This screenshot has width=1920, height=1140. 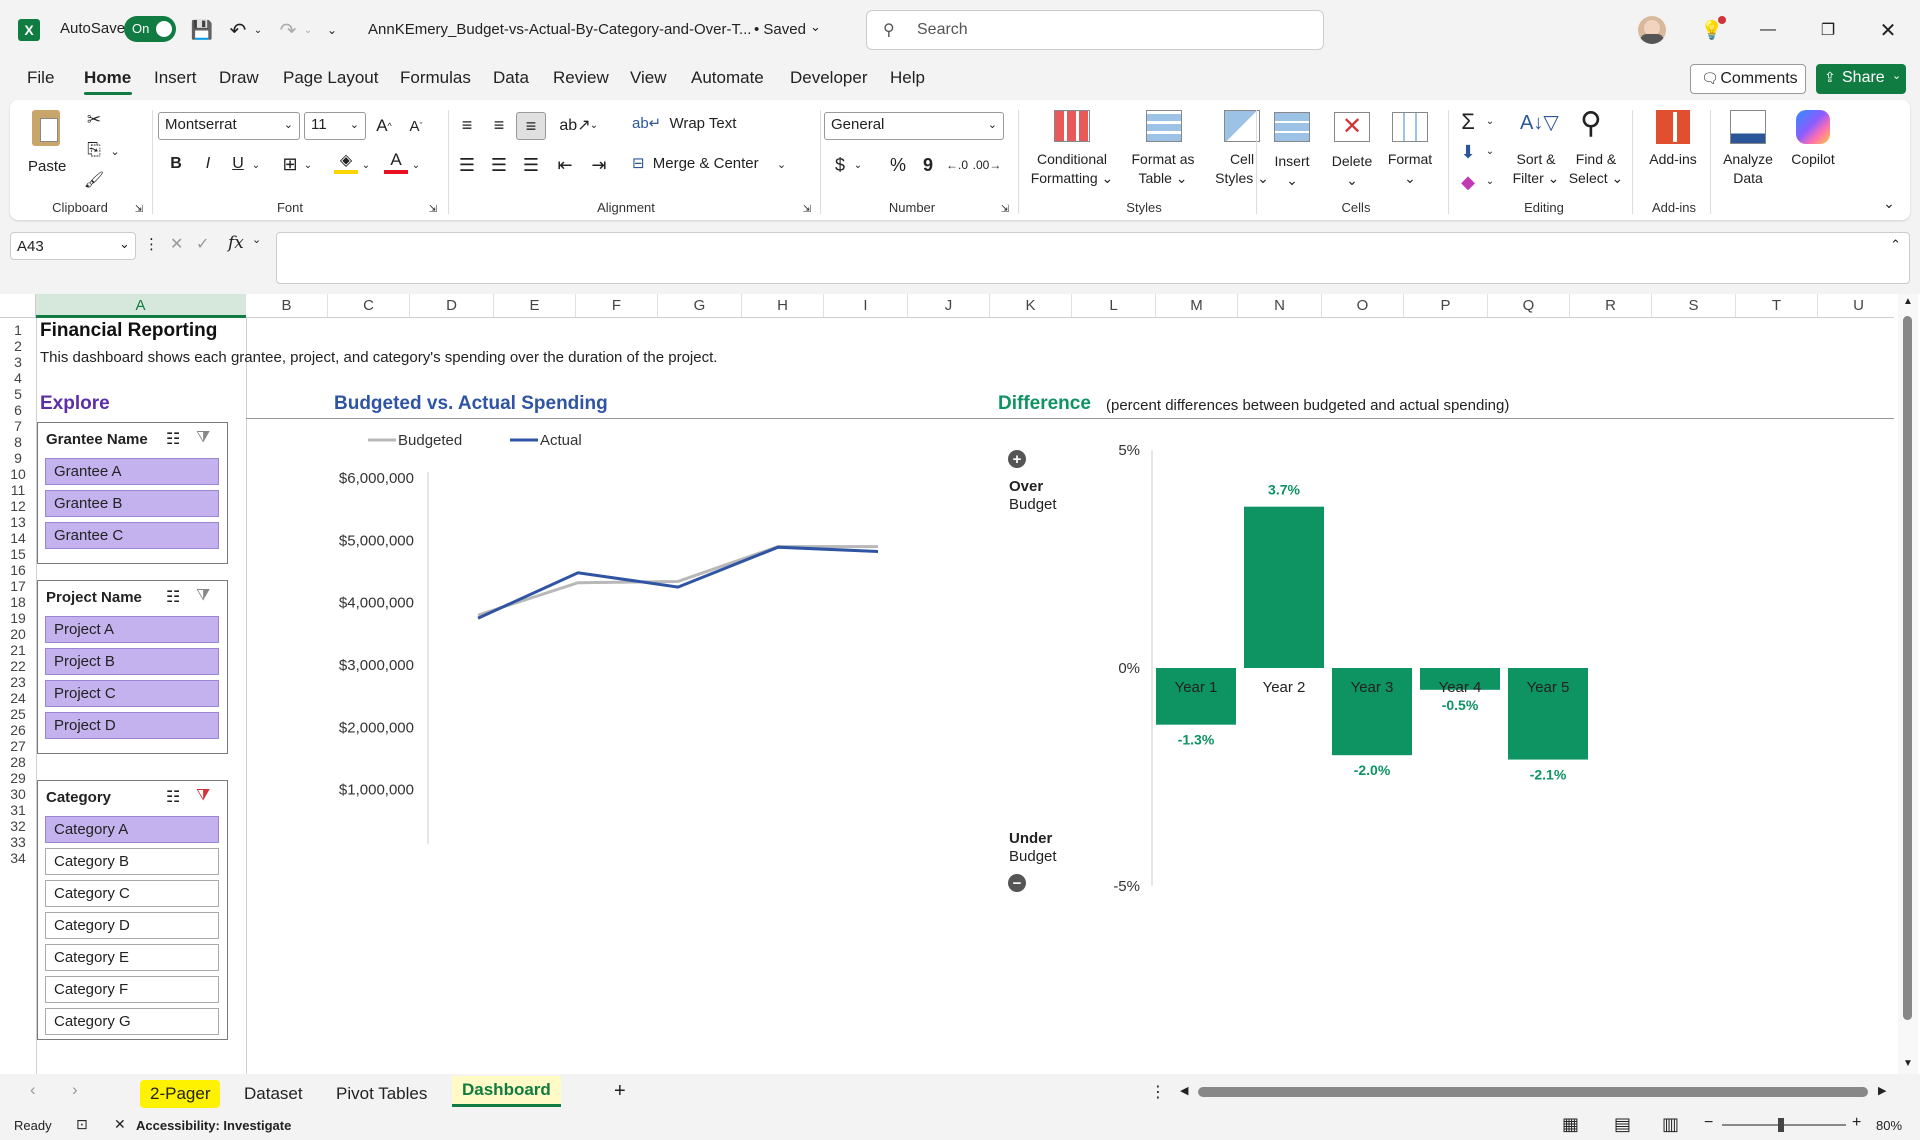 I want to click on align-center-icon: ☰, so click(x=499, y=165).